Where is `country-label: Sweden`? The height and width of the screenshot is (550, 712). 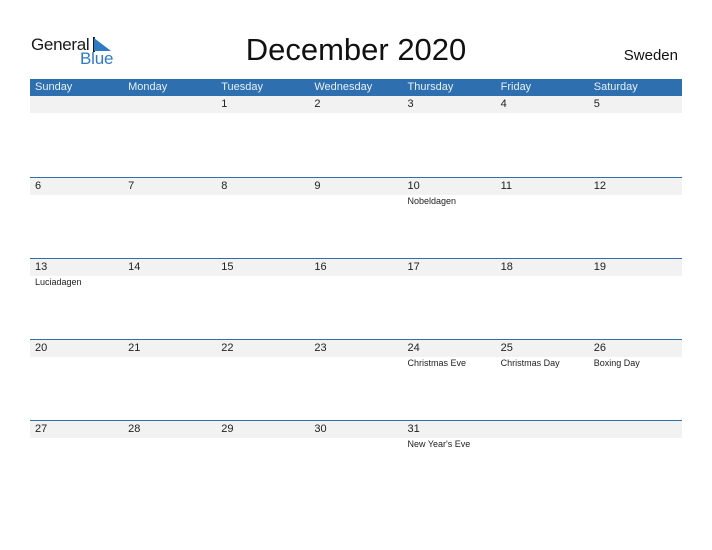
country-label: Sweden is located at coordinates (650, 55).